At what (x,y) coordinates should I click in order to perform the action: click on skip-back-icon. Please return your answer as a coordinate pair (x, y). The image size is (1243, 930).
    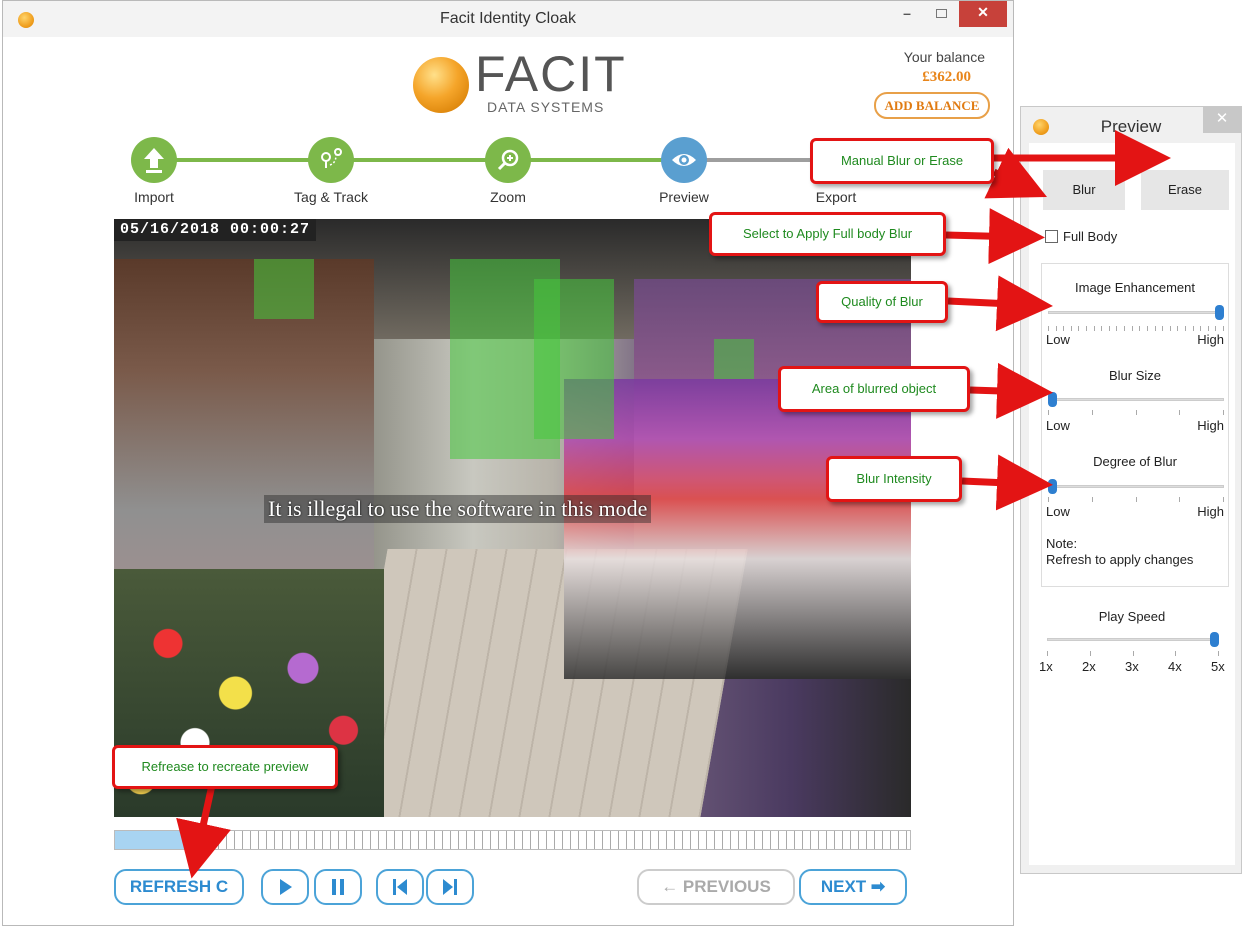
    Looking at the image, I should click on (400, 887).